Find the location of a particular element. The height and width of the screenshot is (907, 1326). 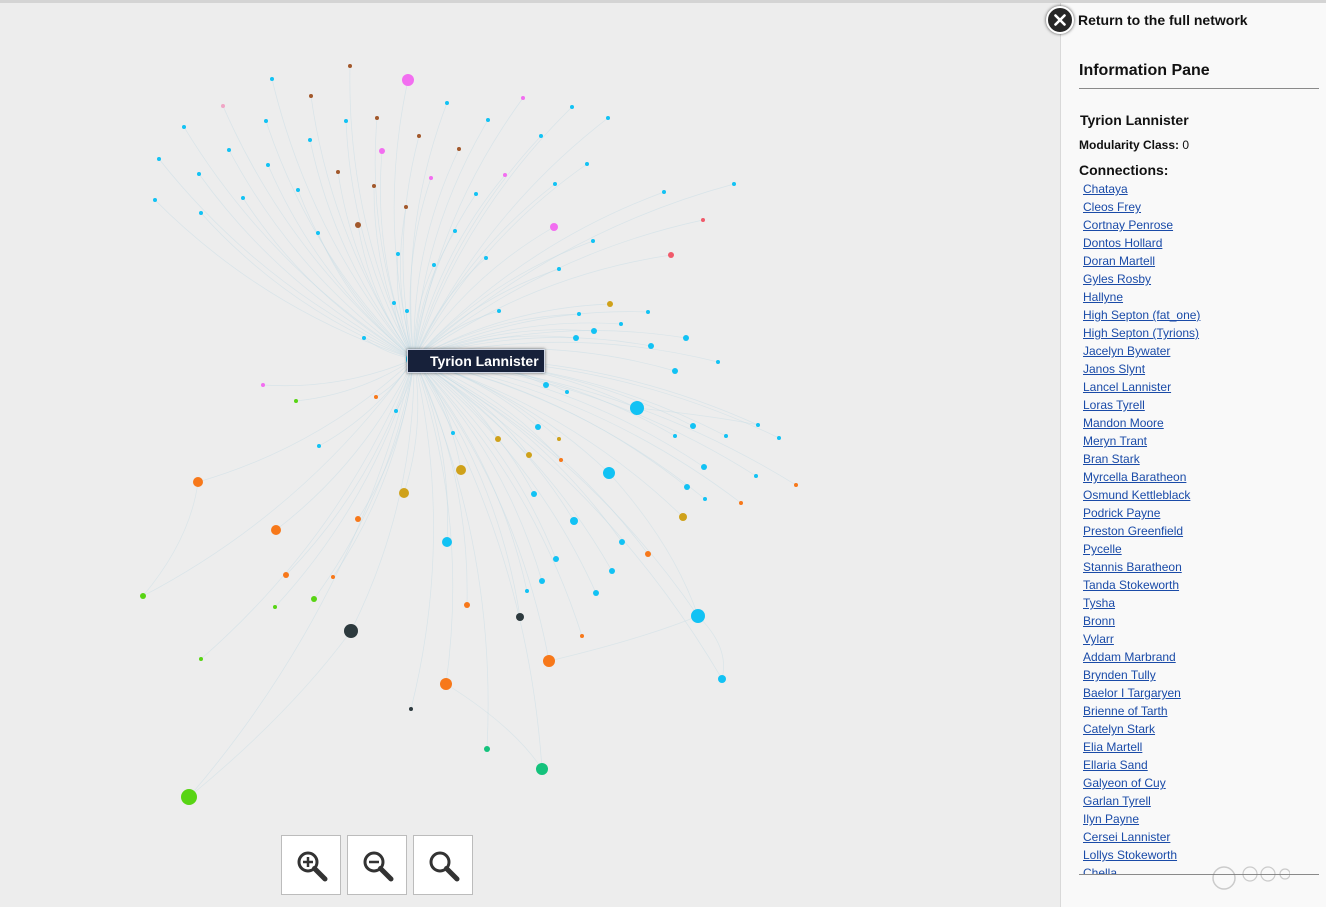

connection-link: Bronn is located at coordinates (1099, 621).